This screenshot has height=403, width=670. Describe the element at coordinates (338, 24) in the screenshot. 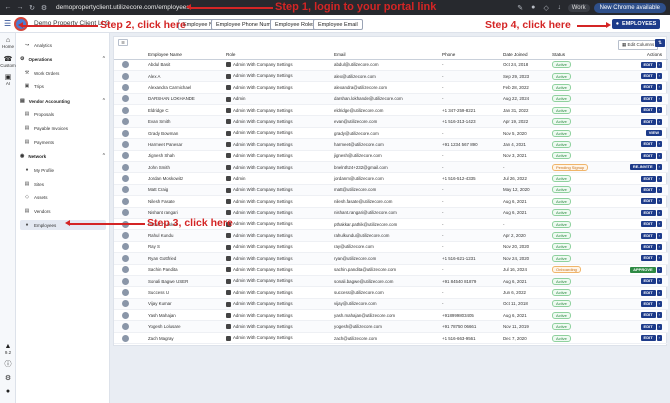

I see `filter-employee-email-button: Employee Email` at that location.